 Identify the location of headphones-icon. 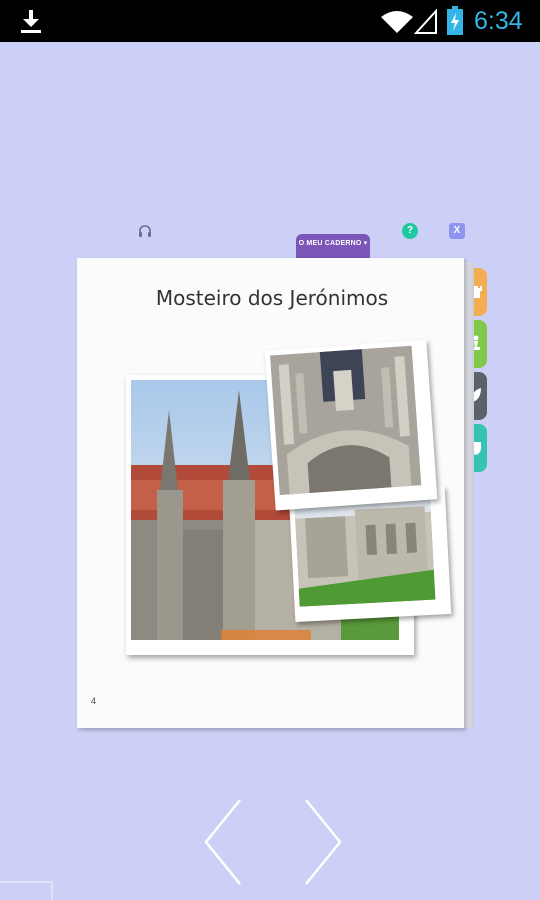
(145, 231).